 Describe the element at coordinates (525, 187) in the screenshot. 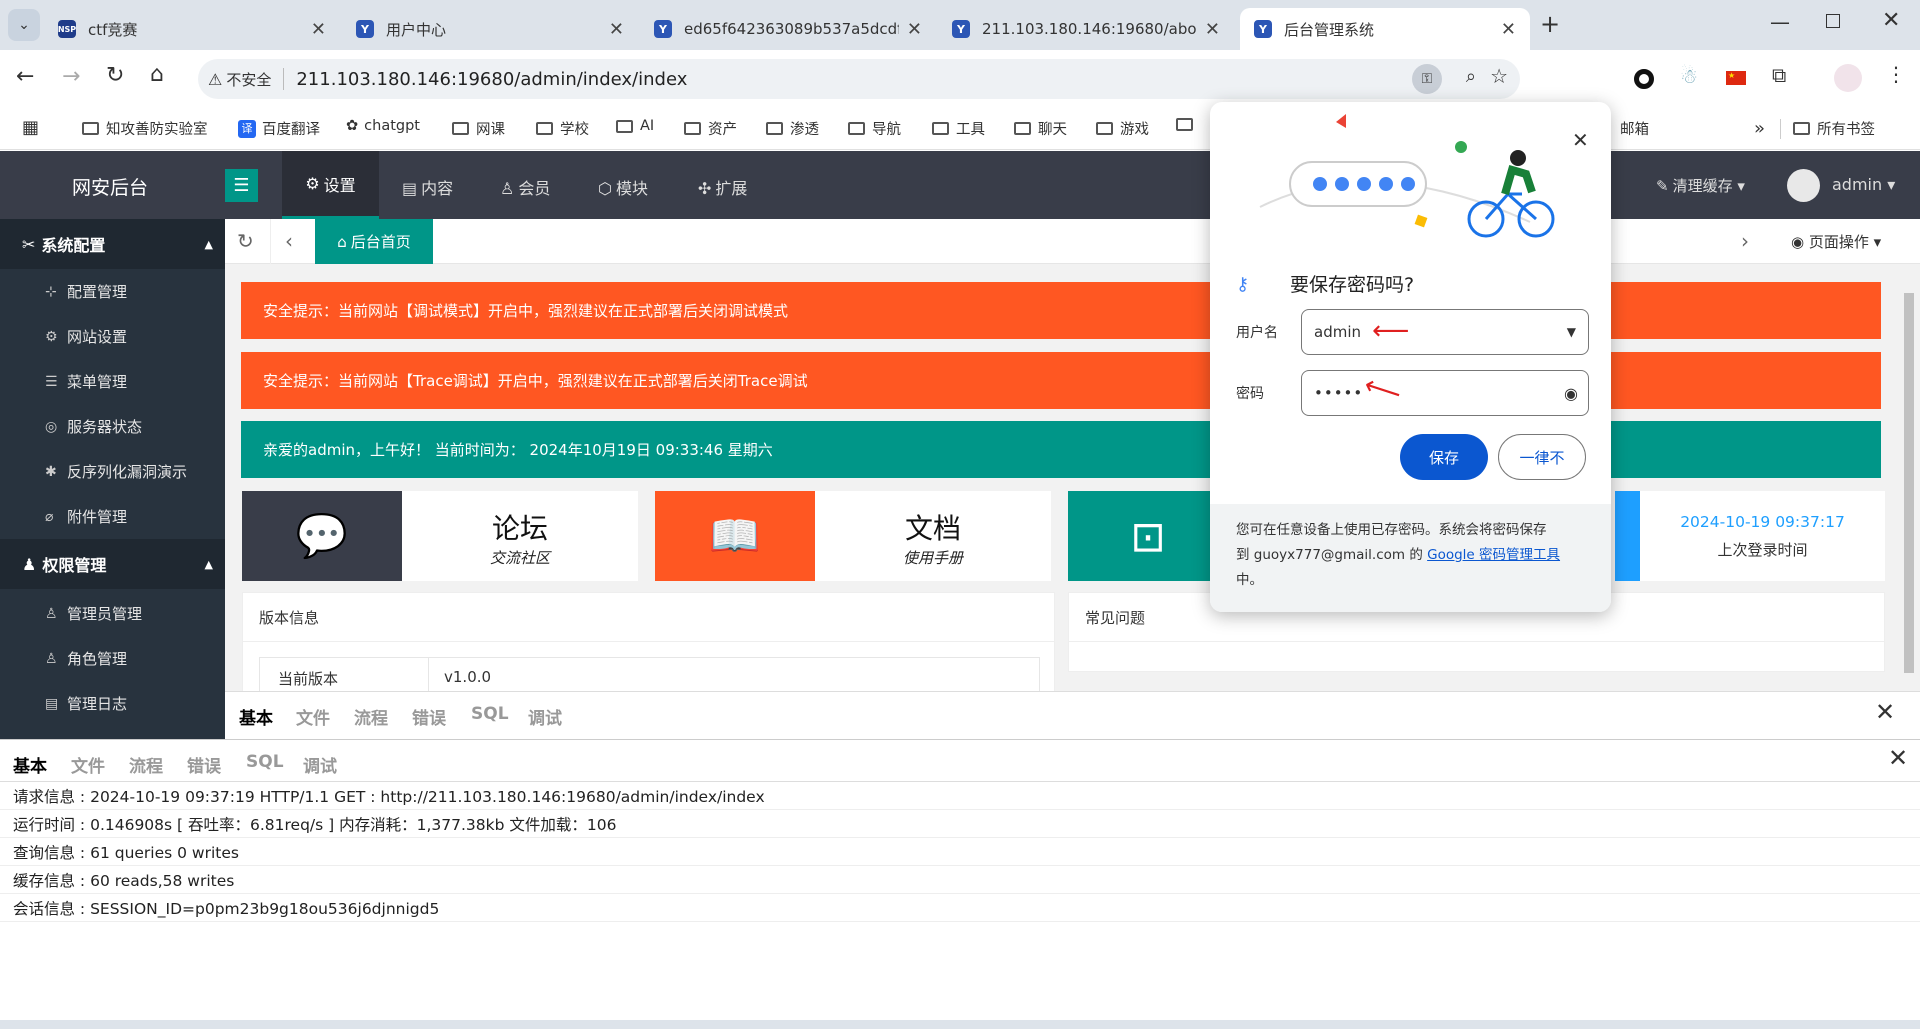

I see `nav-members: ♙ 会员` at that location.